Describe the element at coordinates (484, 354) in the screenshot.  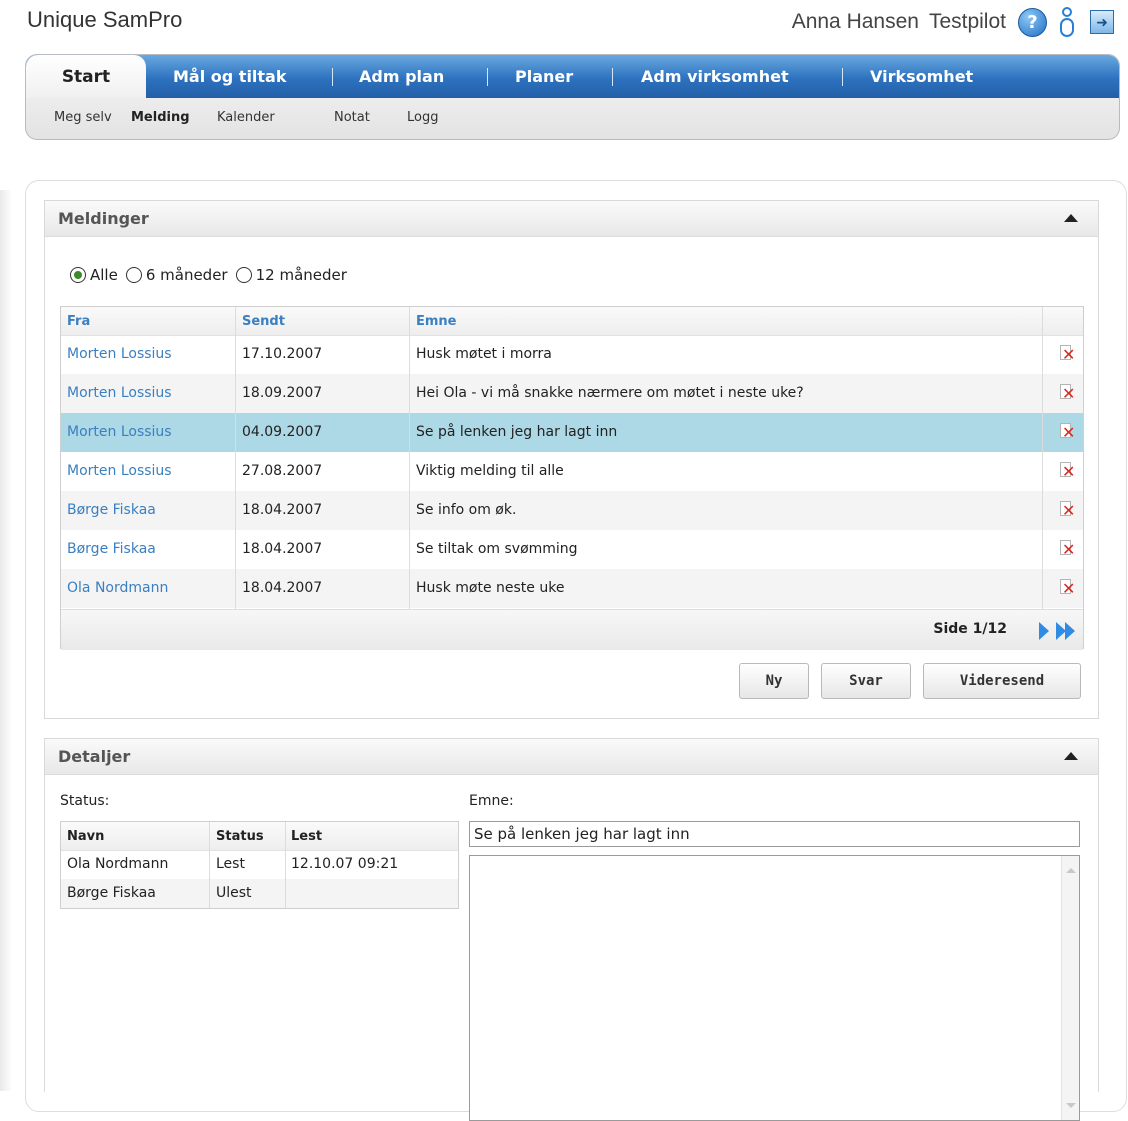
I see `cell-subject: Husk møtet i morra` at that location.